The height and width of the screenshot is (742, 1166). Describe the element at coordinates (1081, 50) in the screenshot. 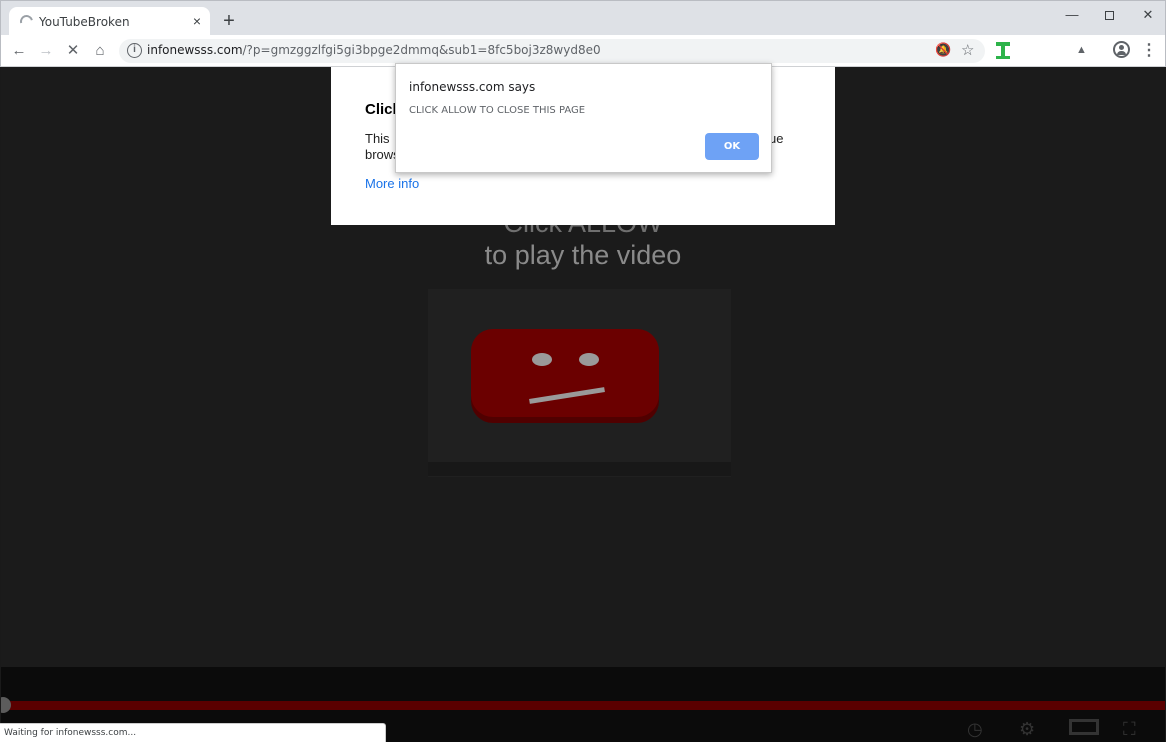

I see `cast-icon: ▲` at that location.